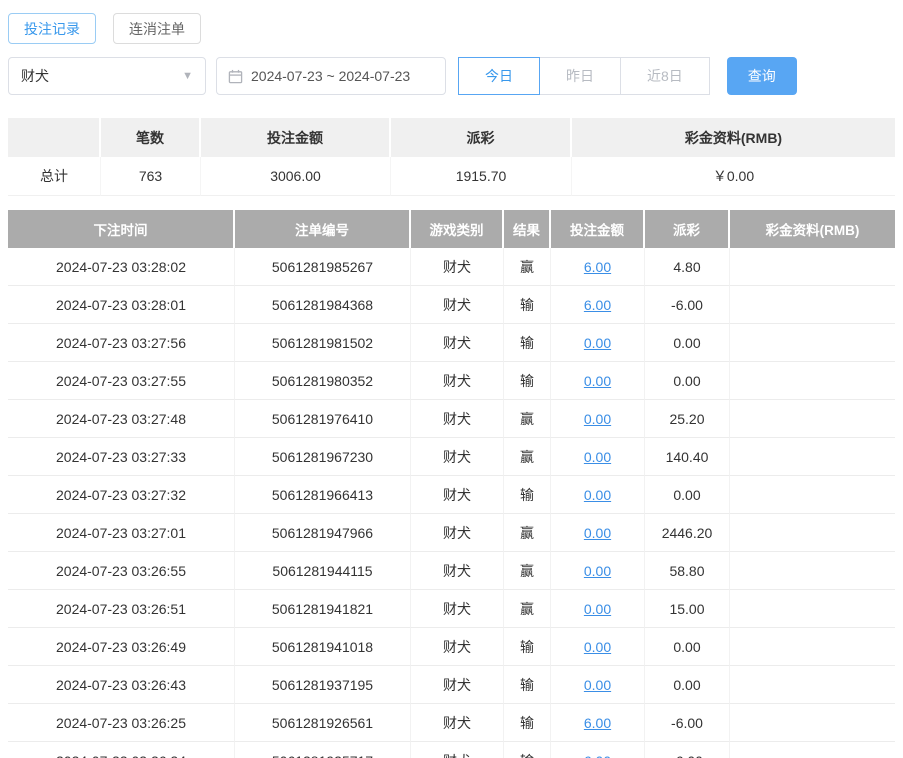 The width and height of the screenshot is (903, 758). Describe the element at coordinates (121, 305) in the screenshot. I see `bet-time-cell: 2024-07-23 03:28:01` at that location.